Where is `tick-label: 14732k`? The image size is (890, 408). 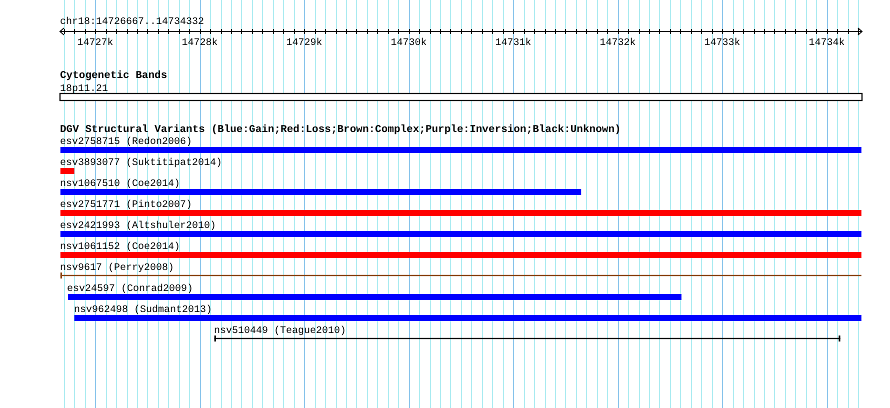
tick-label: 14732k is located at coordinates (618, 43).